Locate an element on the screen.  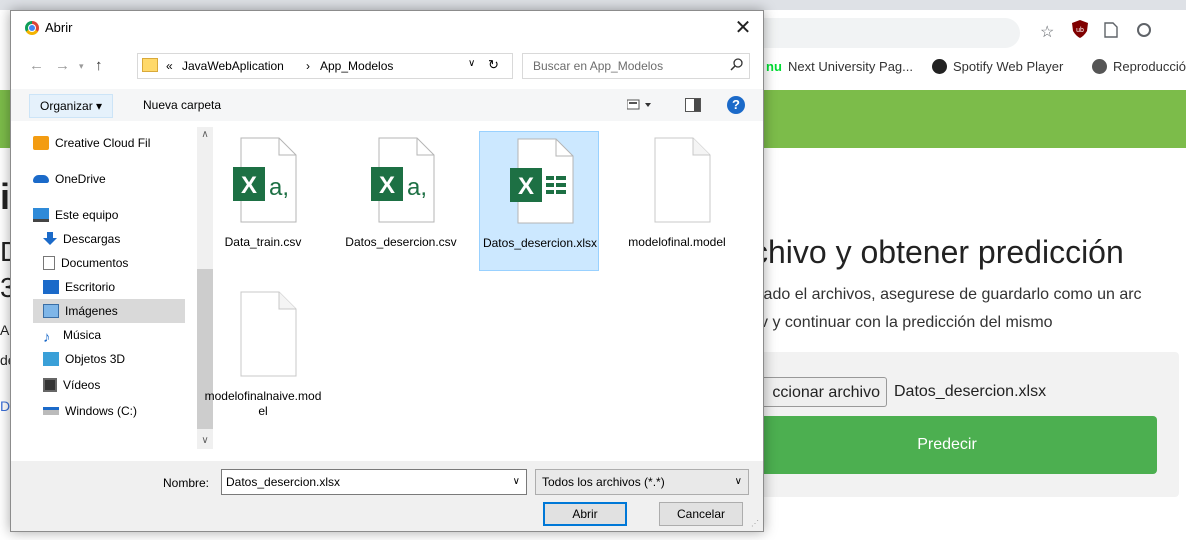
folder-icon is located at coordinates (150, 65).